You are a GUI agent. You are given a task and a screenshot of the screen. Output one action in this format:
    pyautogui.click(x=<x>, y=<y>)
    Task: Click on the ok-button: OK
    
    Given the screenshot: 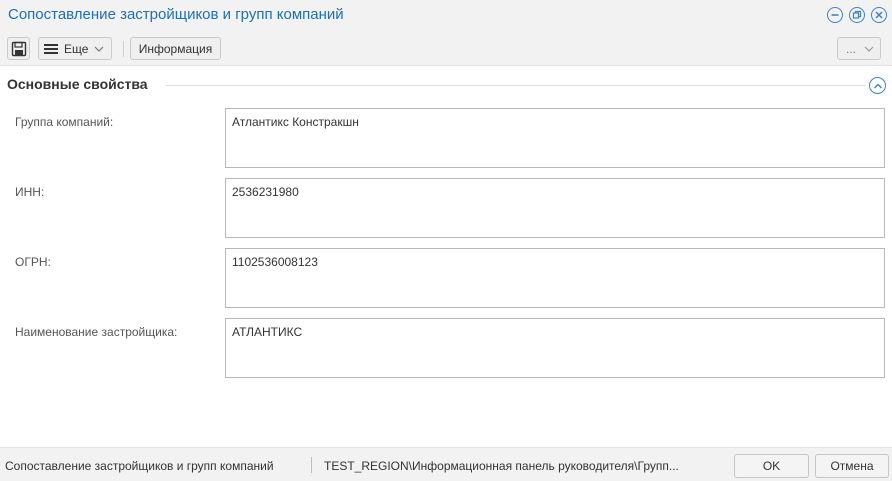 What is the action you would take?
    pyautogui.click(x=771, y=466)
    